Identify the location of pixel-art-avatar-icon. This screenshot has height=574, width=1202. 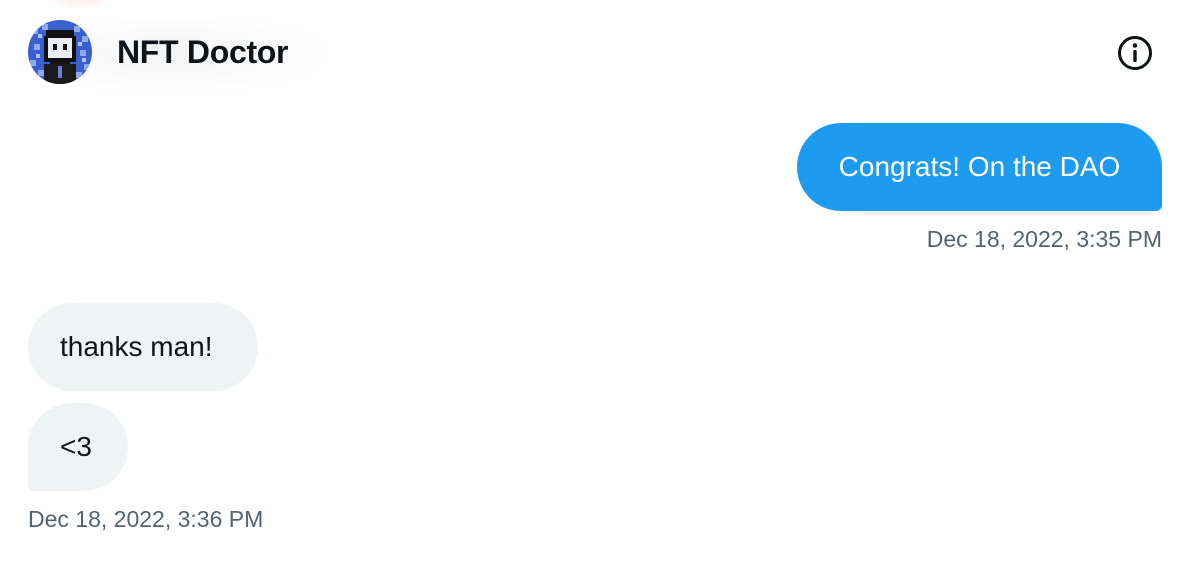
(60, 52).